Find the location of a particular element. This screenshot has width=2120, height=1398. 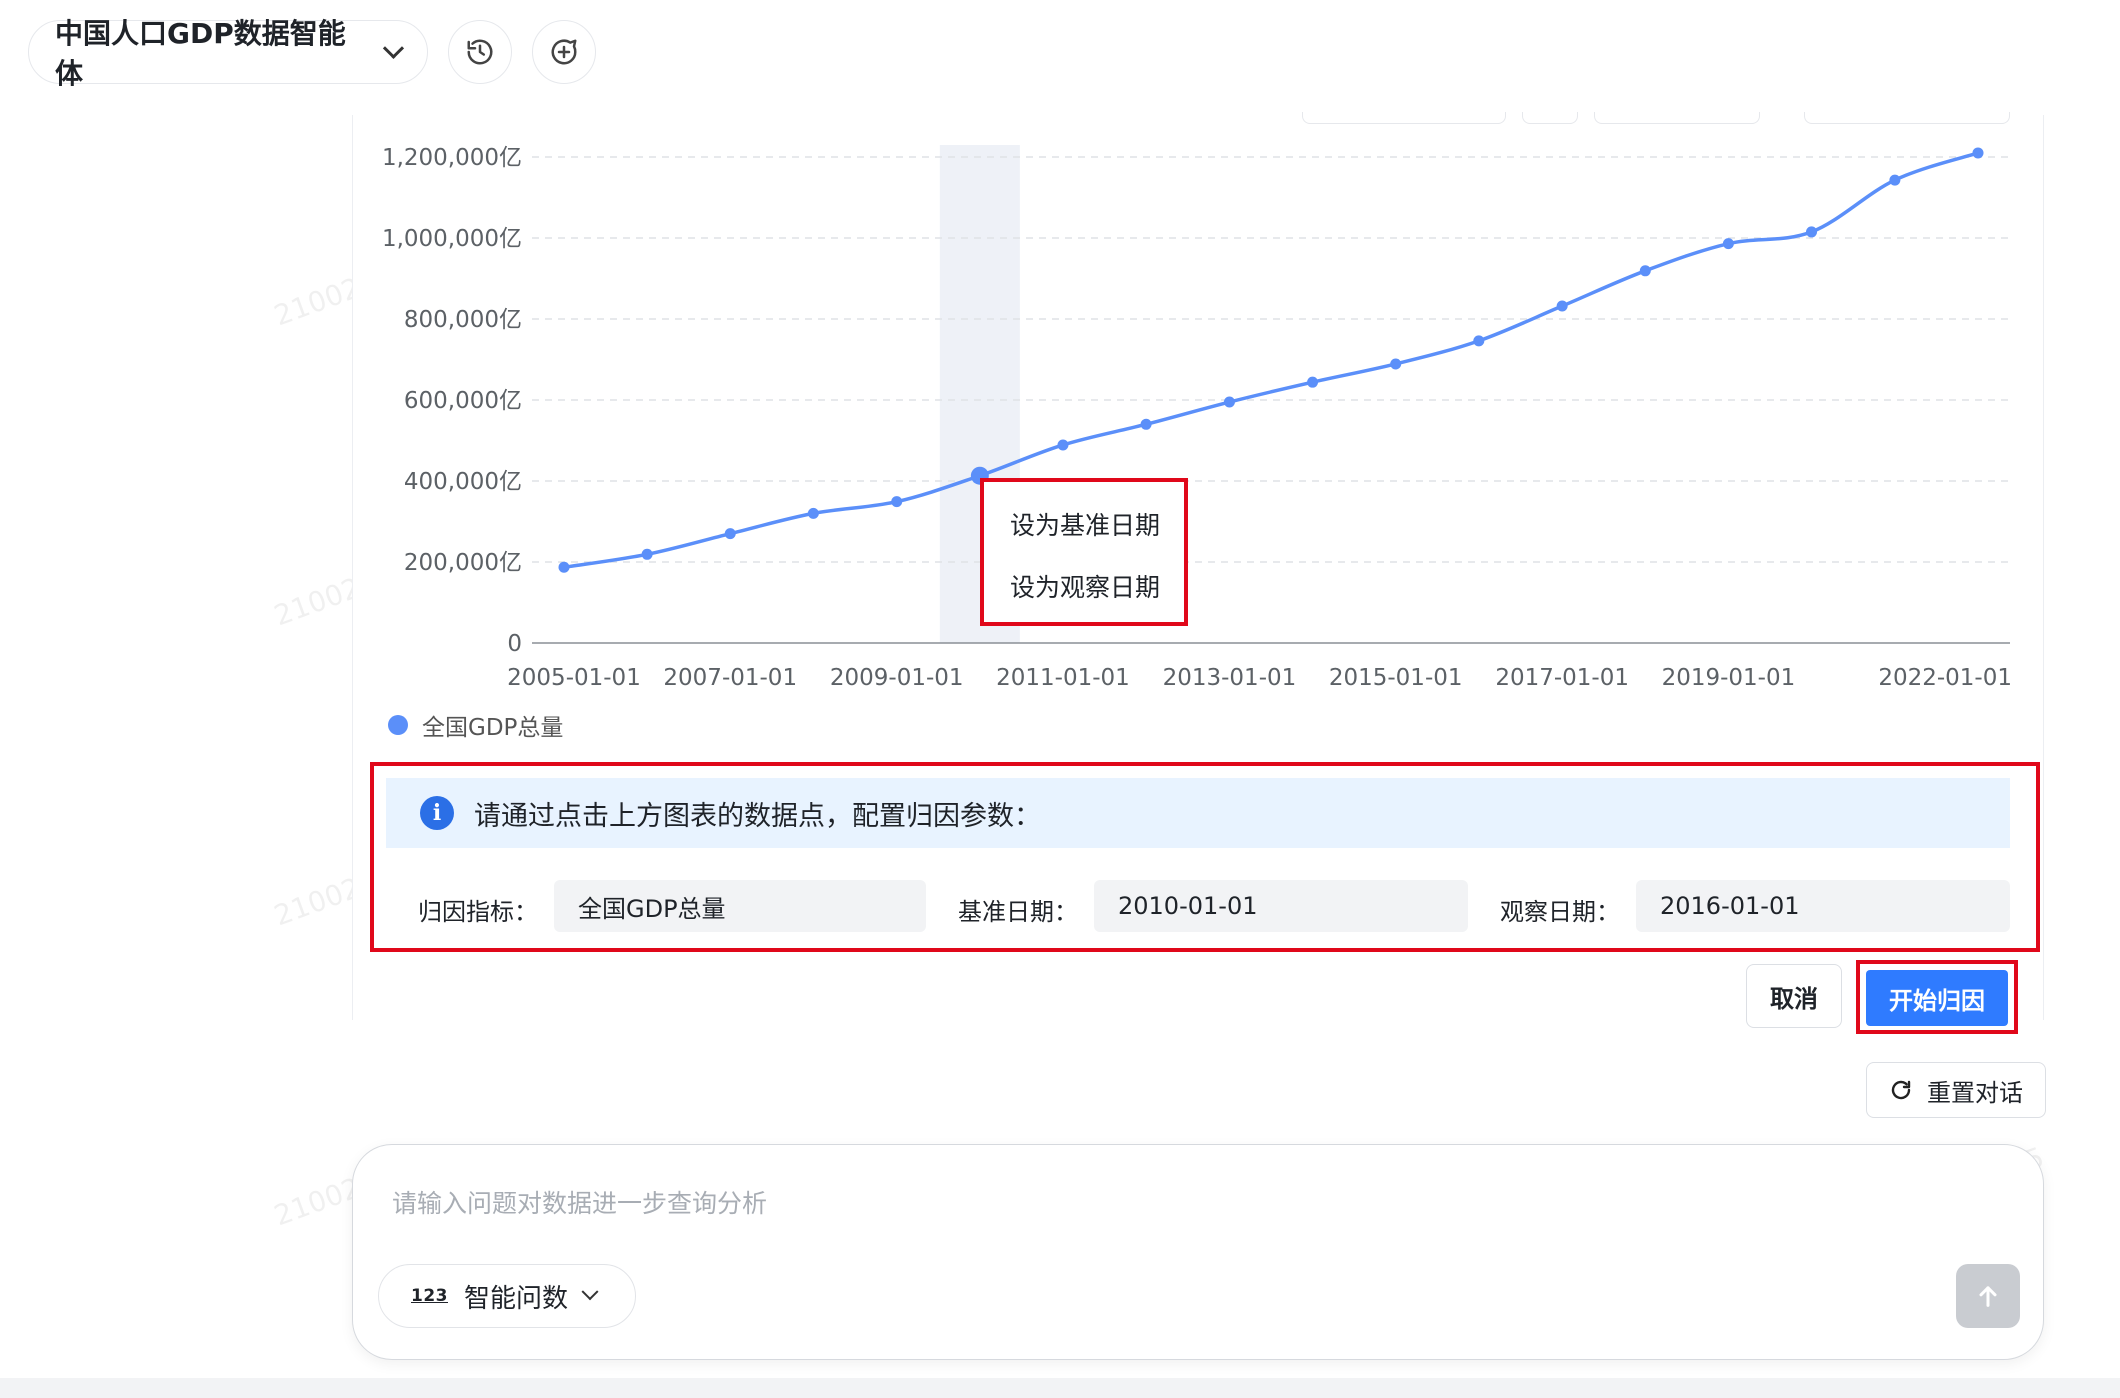

x-tick-label: 2013-01-01 is located at coordinates (1230, 678).